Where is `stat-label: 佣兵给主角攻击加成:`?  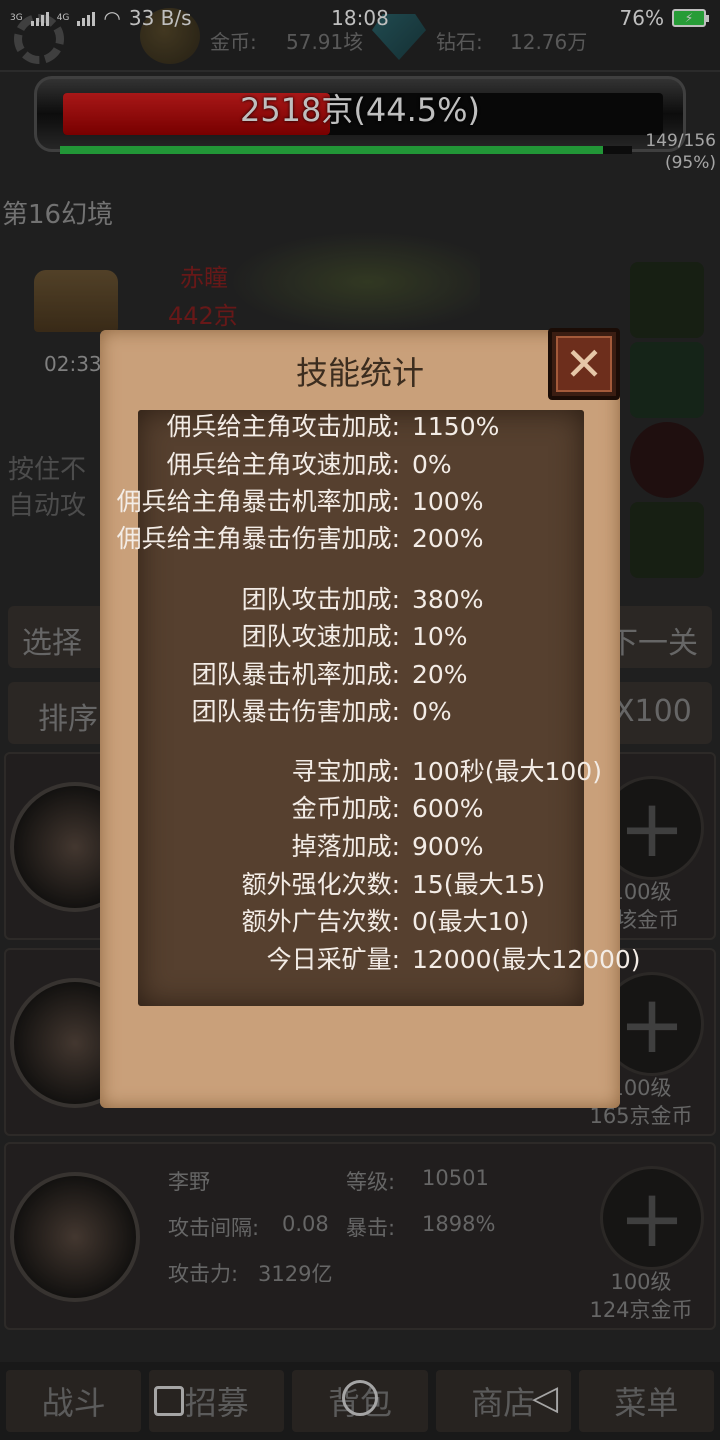 stat-label: 佣兵给主角攻击加成: is located at coordinates (283, 426).